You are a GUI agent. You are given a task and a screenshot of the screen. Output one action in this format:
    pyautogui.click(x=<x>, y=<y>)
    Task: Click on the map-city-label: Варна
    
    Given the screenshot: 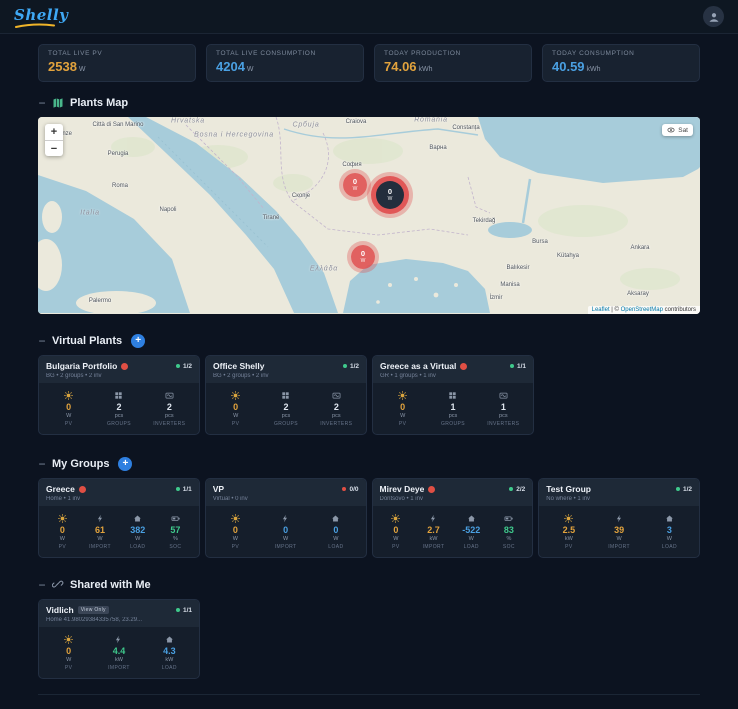 What is the action you would take?
    pyautogui.click(x=438, y=148)
    